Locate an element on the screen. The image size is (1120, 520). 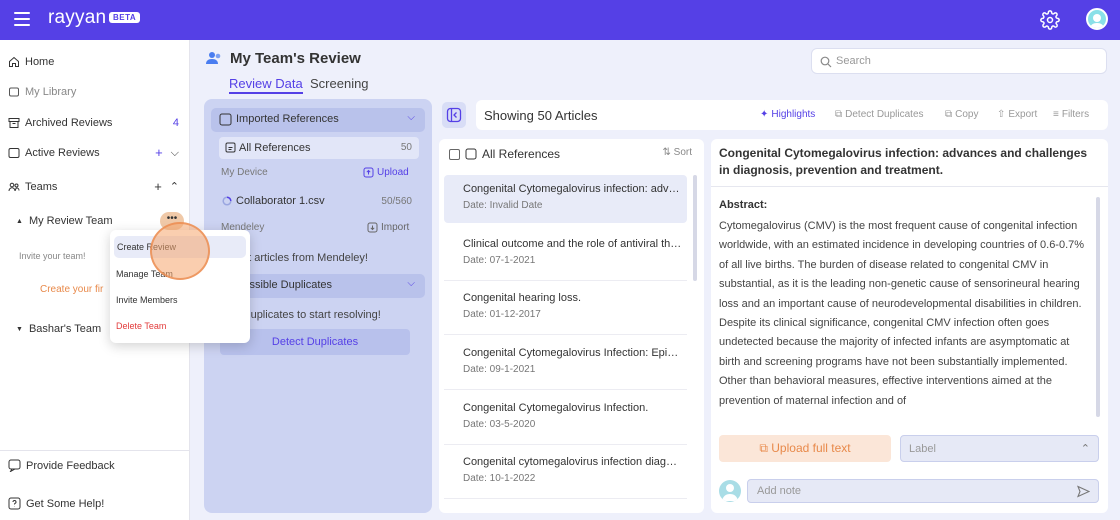
upload-button: Upload is located at coordinates (386, 172).